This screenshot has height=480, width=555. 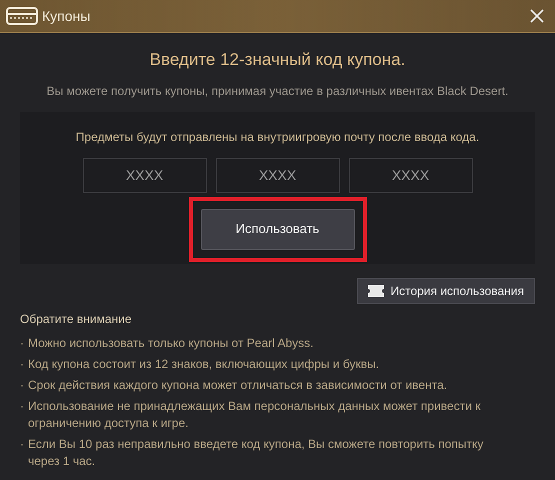 I want to click on history-button: История использования, so click(x=446, y=291).